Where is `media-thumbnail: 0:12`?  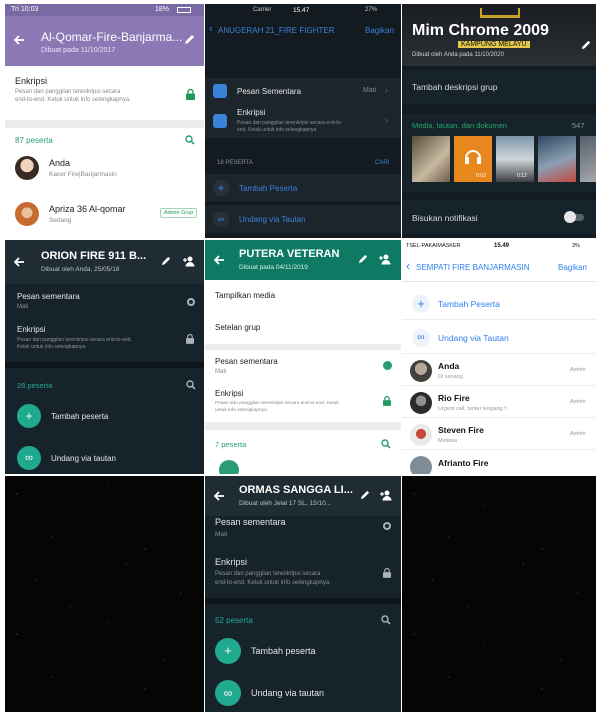 media-thumbnail: 0:12 is located at coordinates (515, 159).